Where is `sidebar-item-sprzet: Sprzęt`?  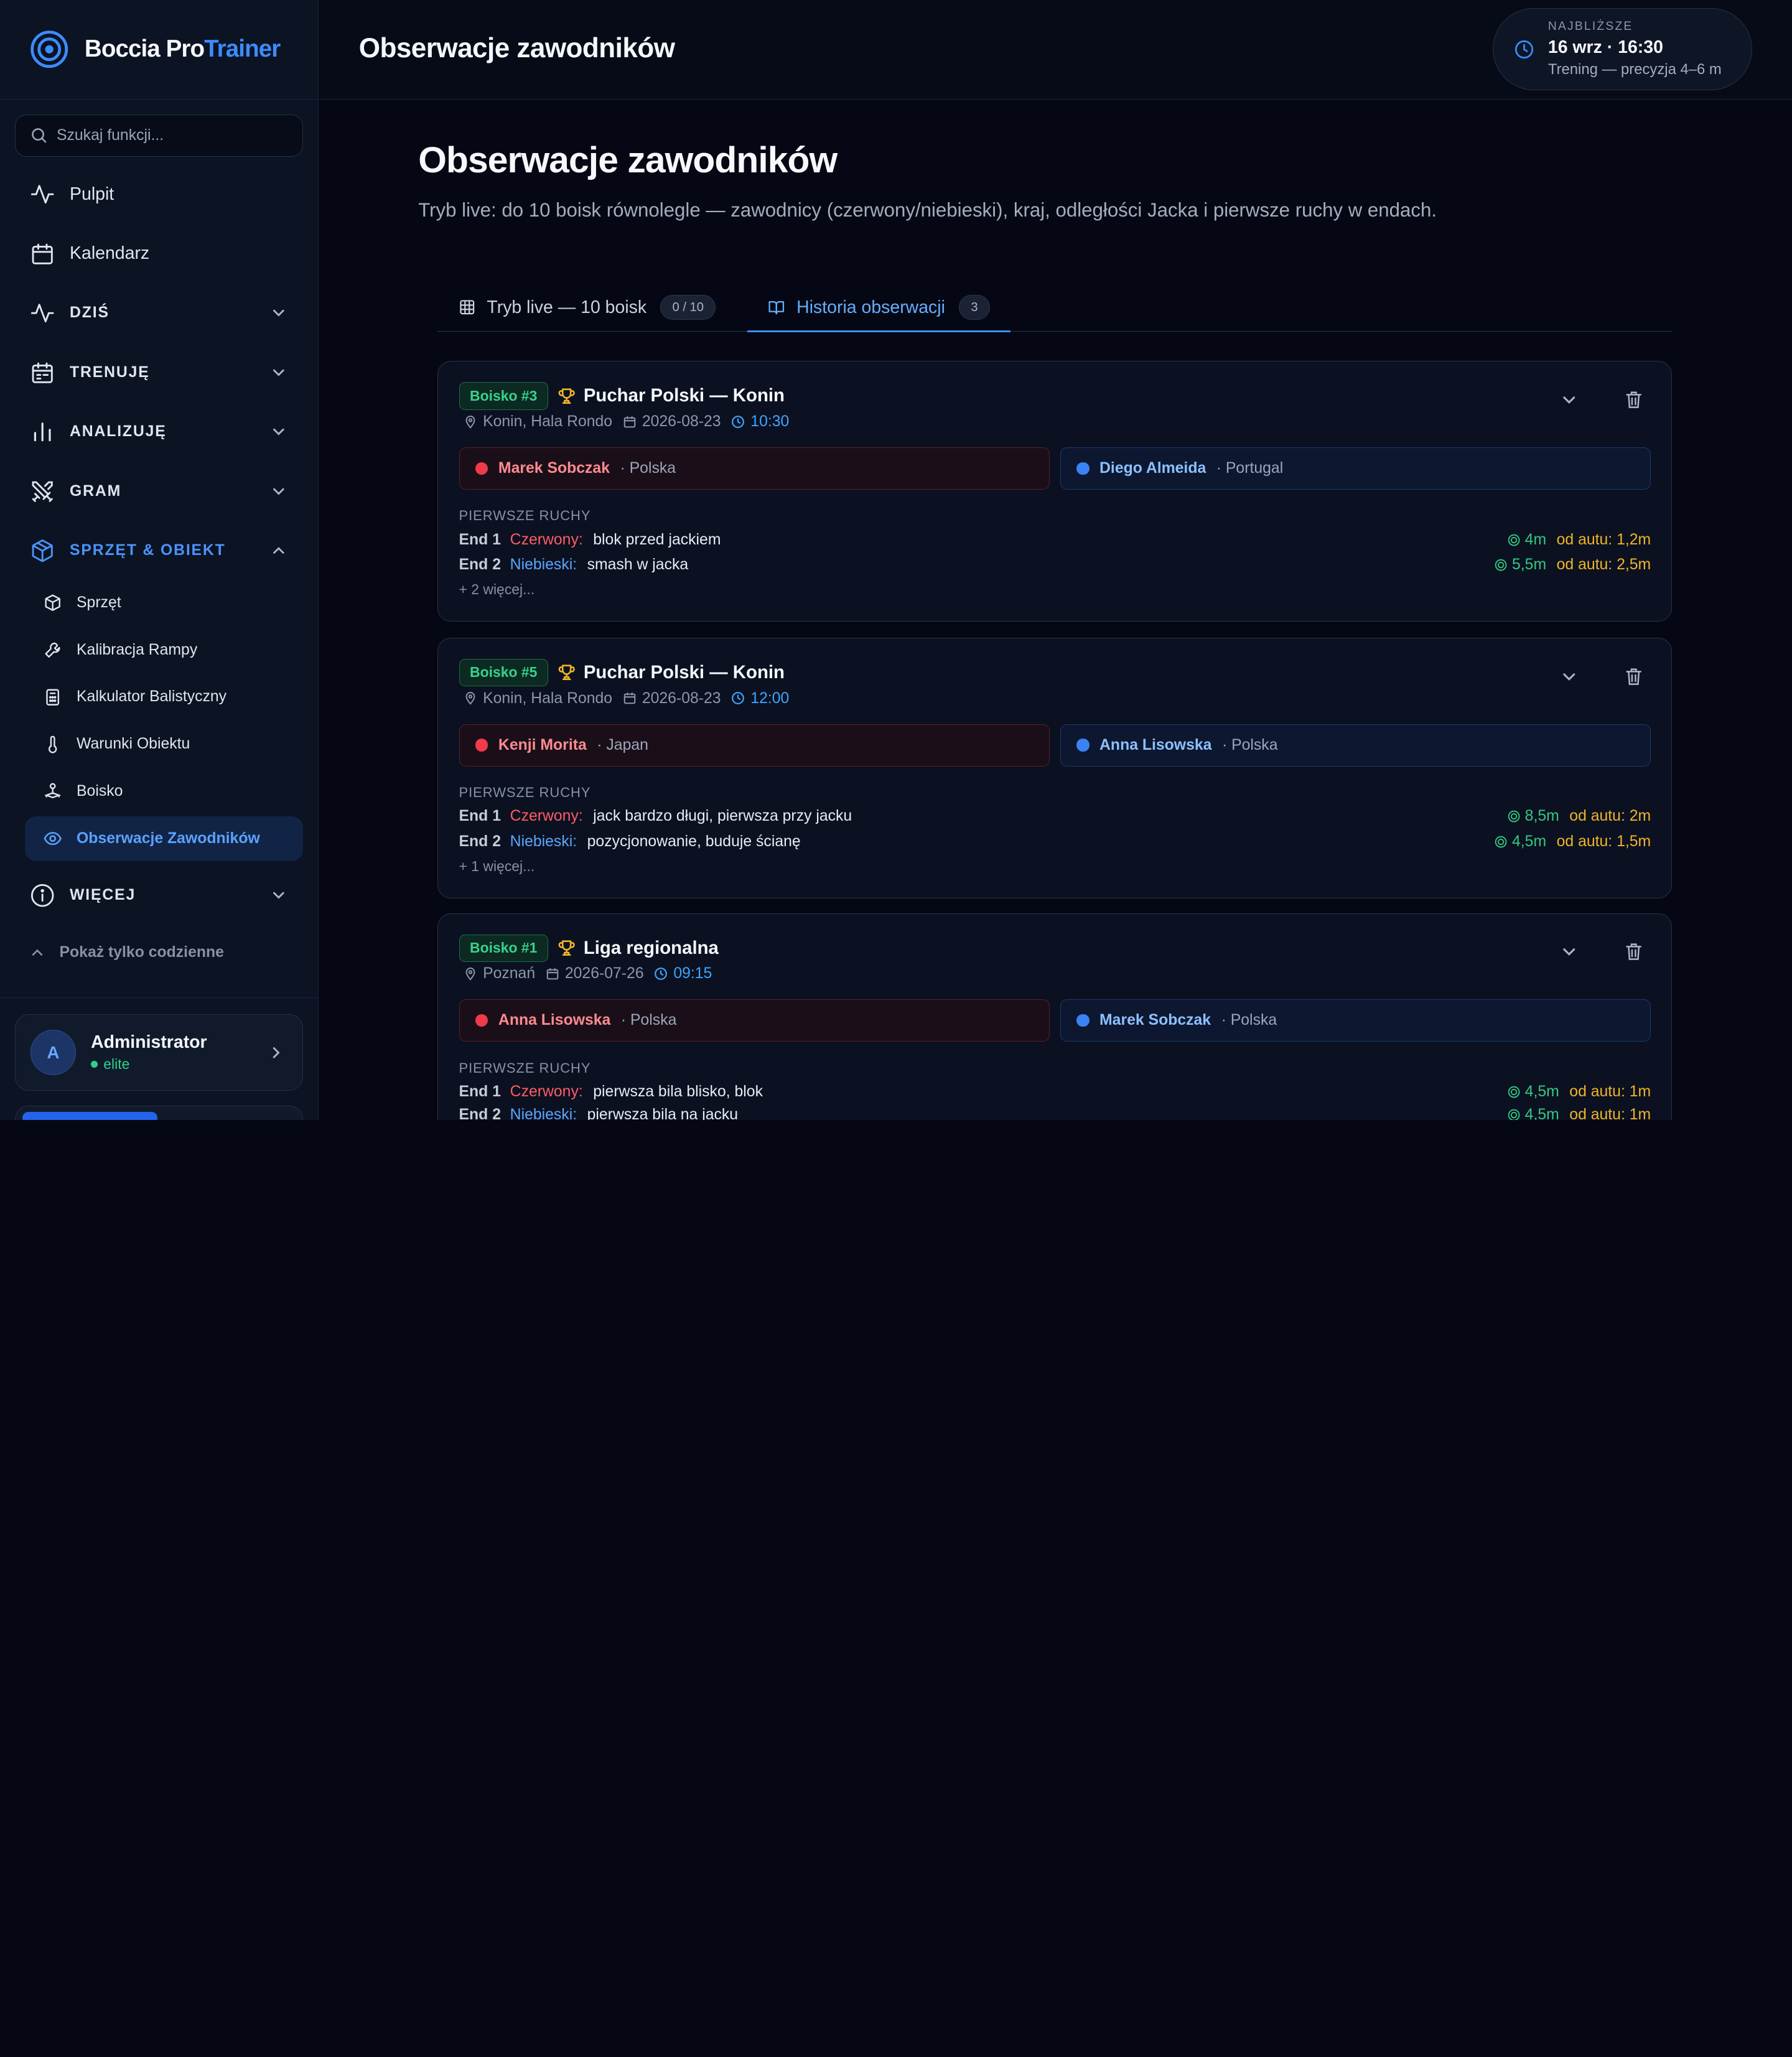
sidebar-item-sprzet: Sprzęt is located at coordinates (164, 603).